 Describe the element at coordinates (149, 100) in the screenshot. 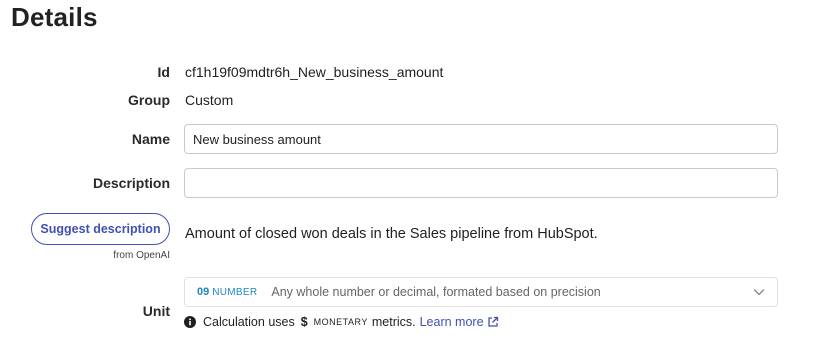

I see `group-label: Group` at that location.